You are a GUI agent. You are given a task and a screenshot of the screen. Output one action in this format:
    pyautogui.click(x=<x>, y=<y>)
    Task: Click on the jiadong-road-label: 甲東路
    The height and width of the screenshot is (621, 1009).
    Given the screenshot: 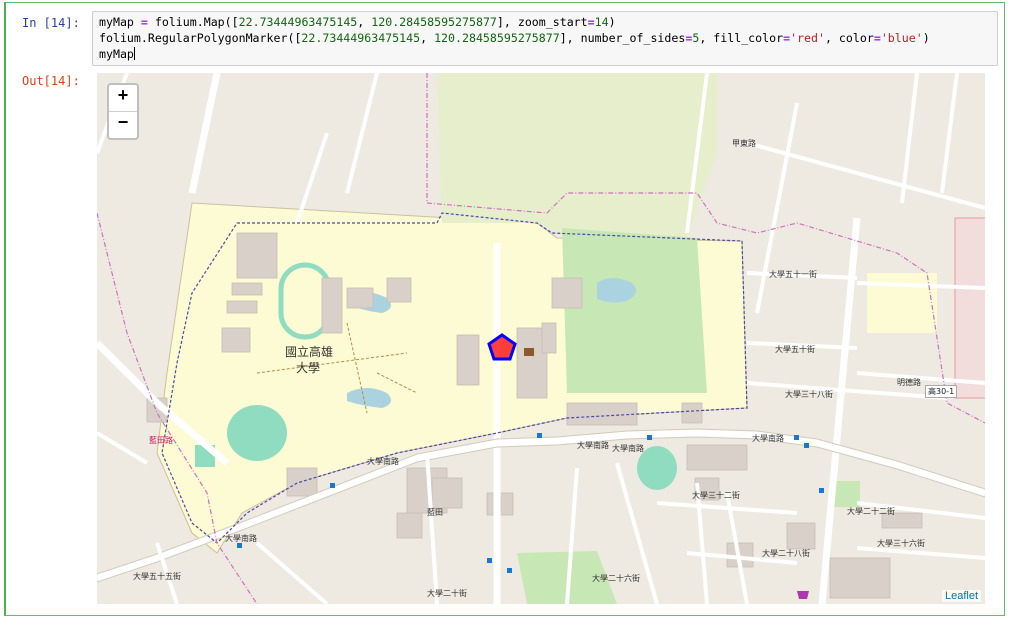 What is the action you would take?
    pyautogui.click(x=744, y=143)
    